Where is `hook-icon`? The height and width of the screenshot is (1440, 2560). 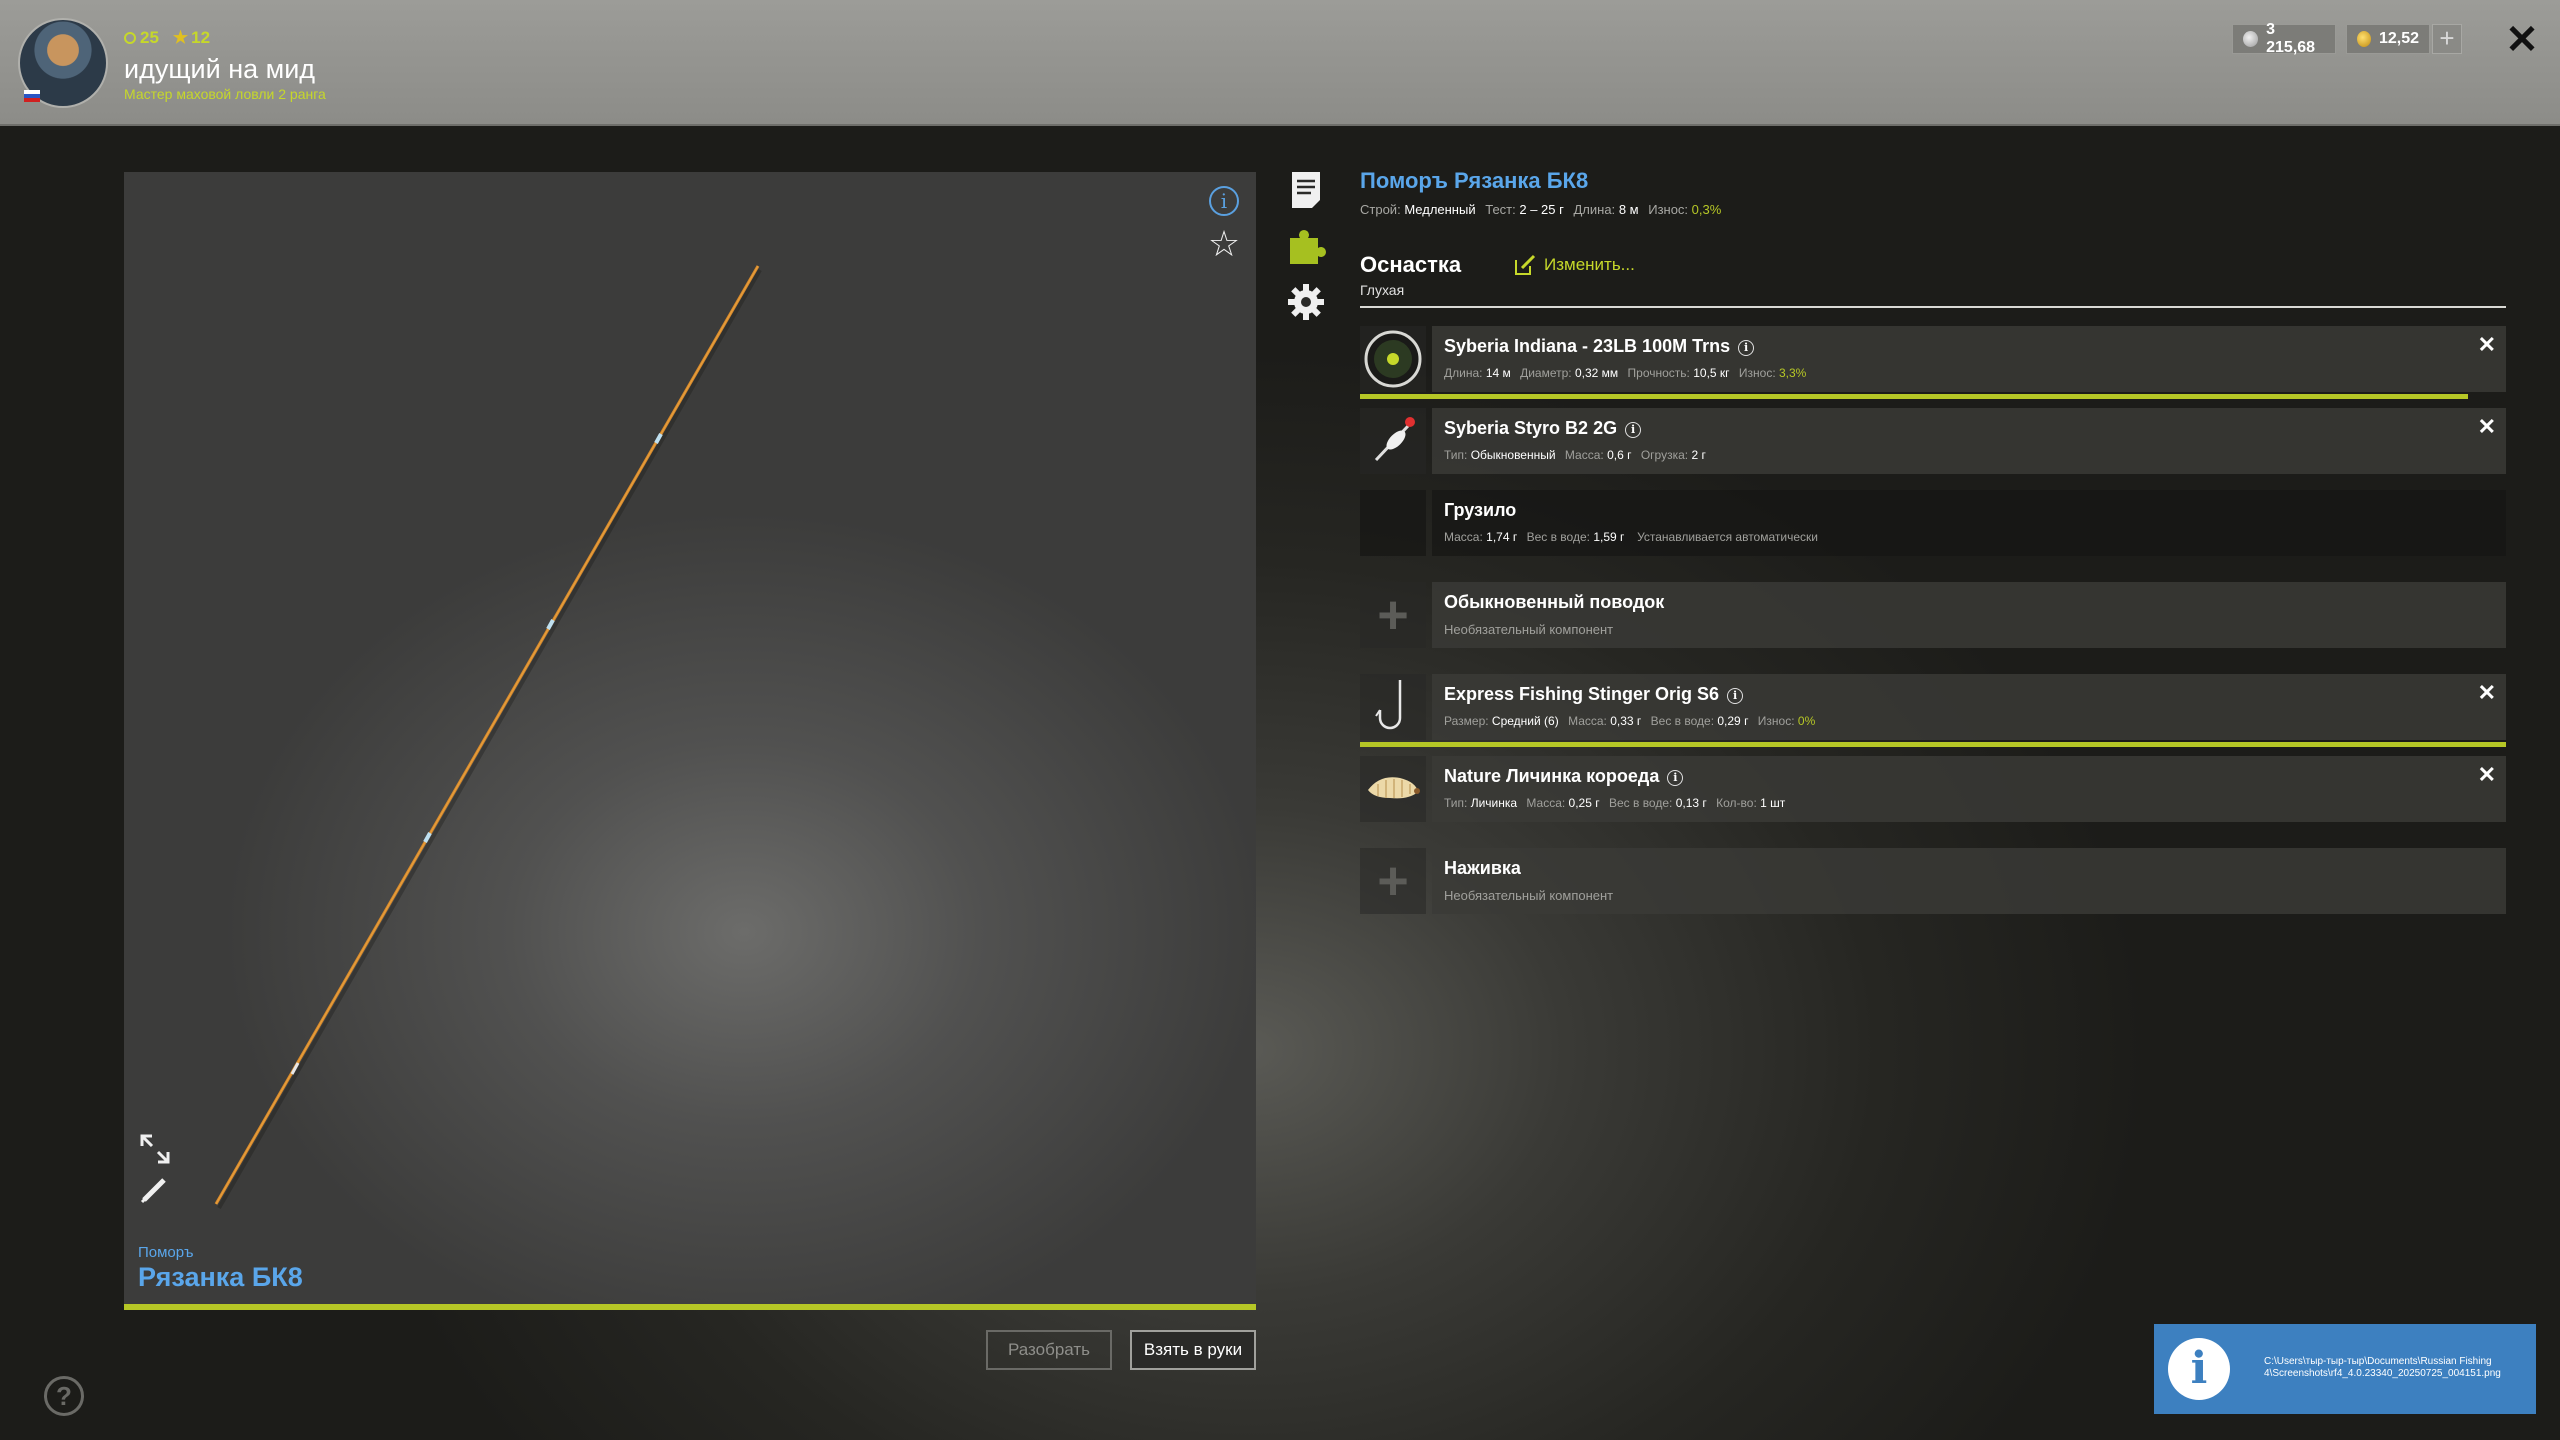
hook-icon is located at coordinates (1388, 705).